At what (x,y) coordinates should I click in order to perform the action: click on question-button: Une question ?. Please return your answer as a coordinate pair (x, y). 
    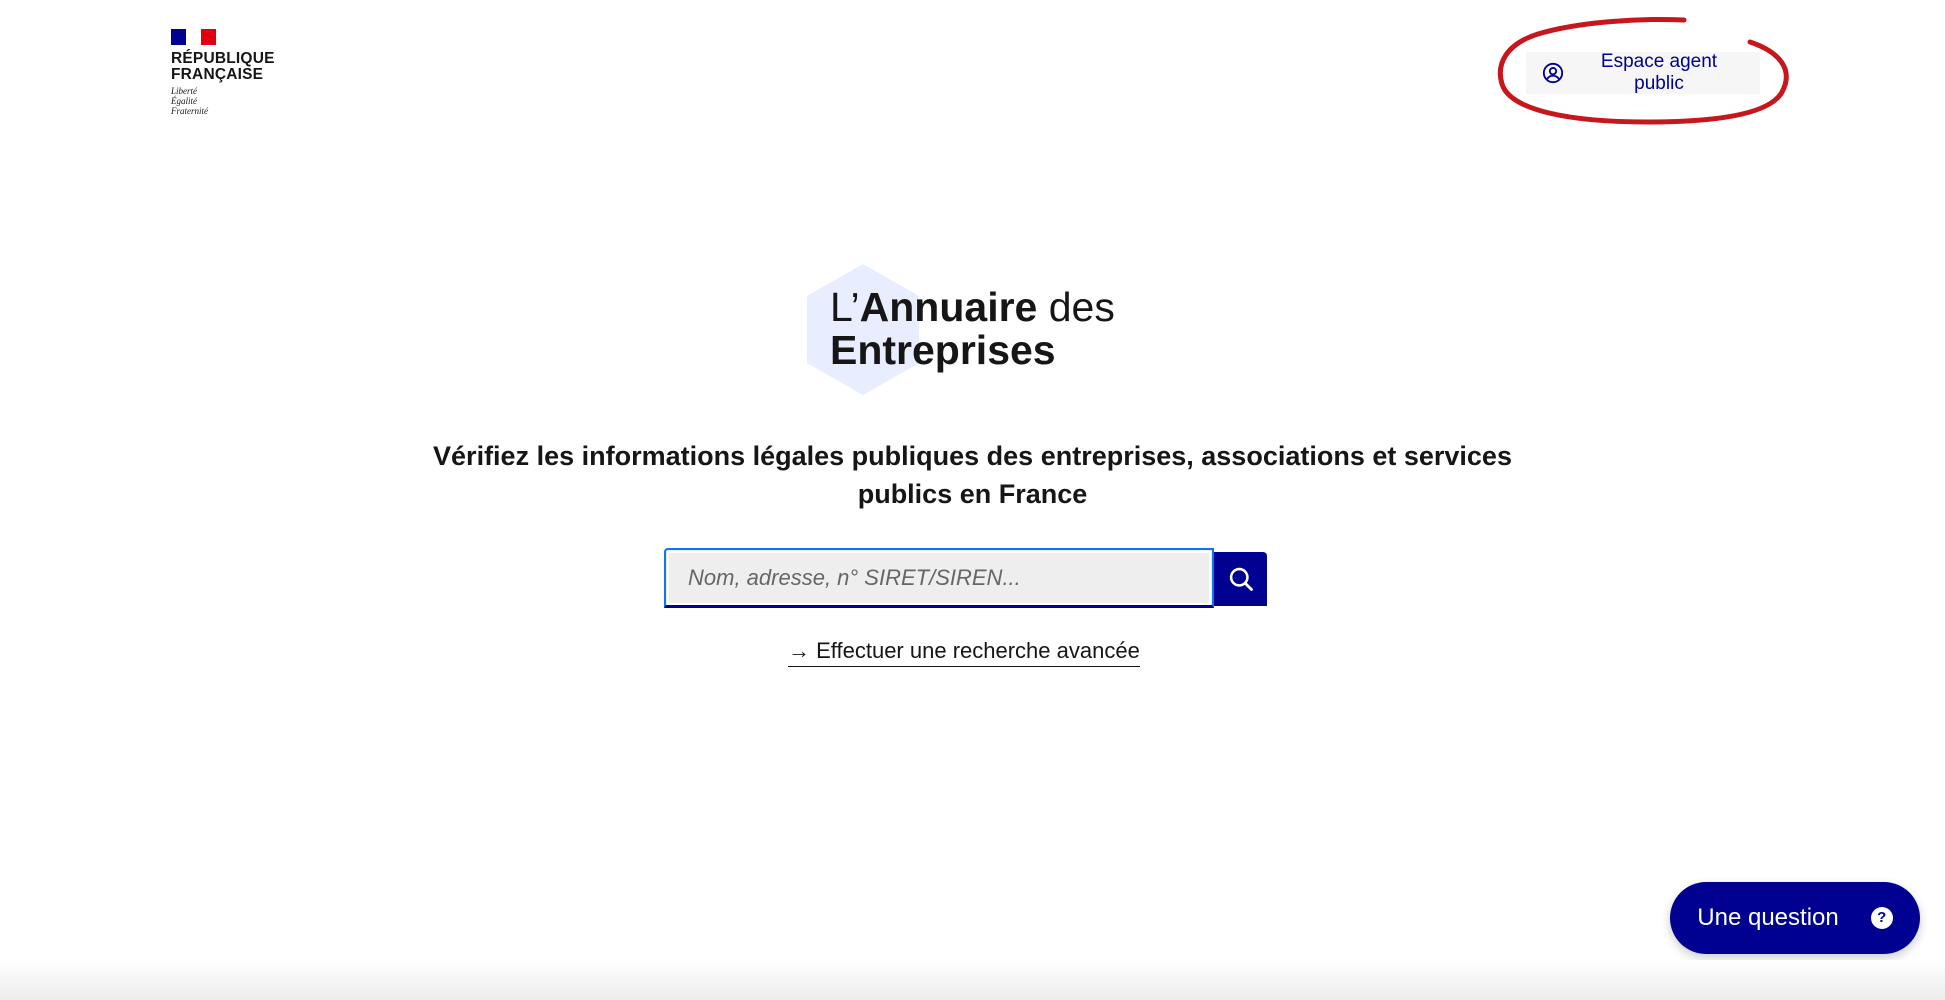
    Looking at the image, I should click on (1795, 918).